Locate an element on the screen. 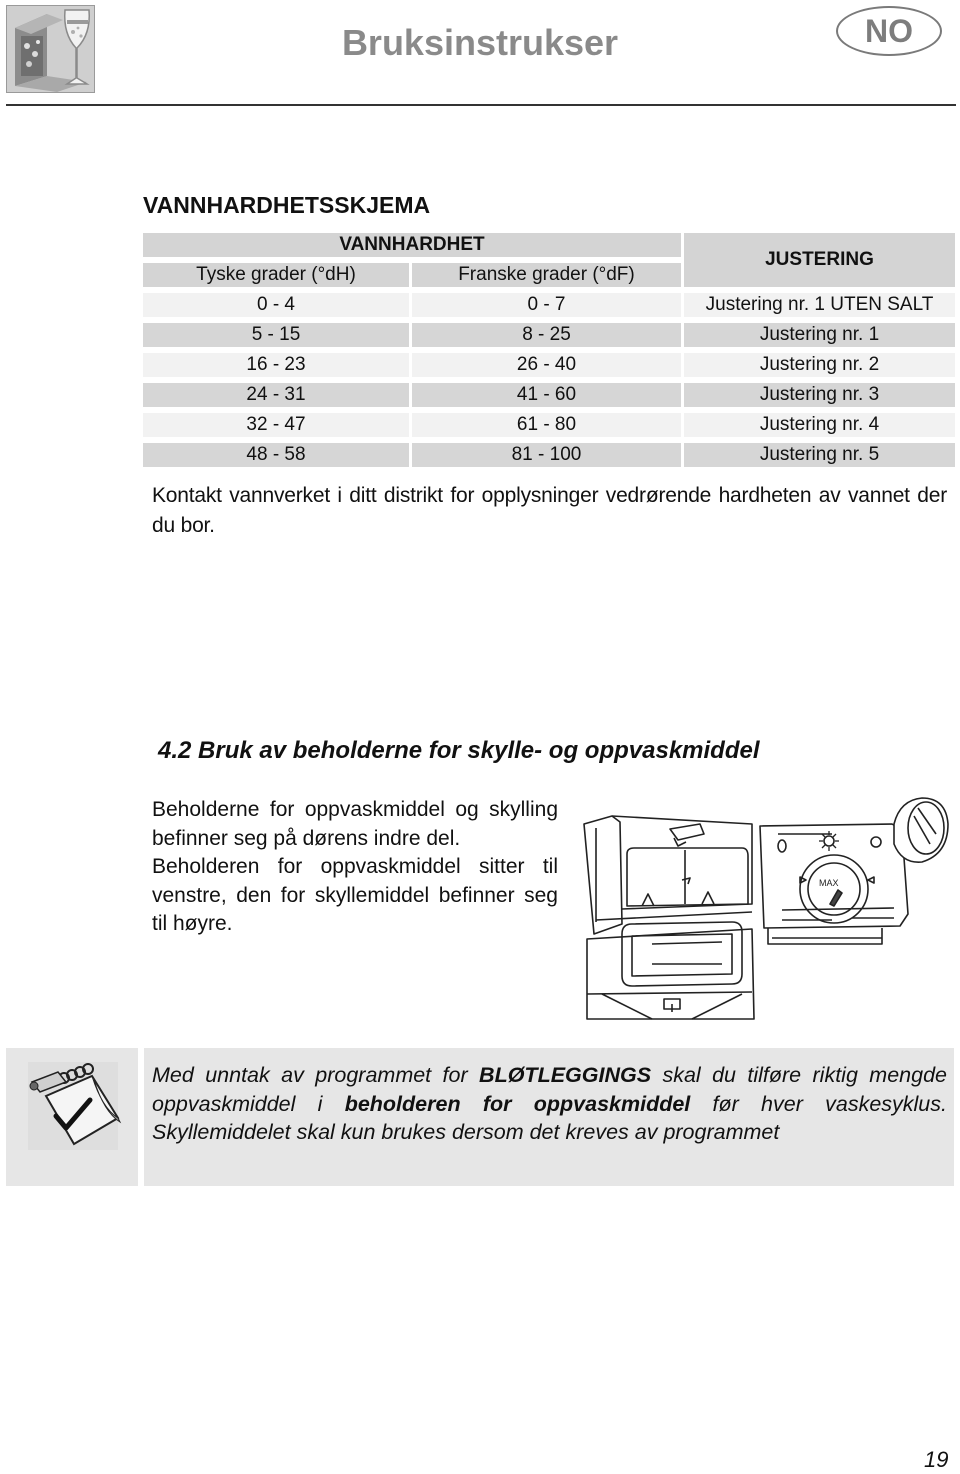  table-row: 32 - 47 61 - 80 Justering nr. 4 is located at coordinates (549, 425).